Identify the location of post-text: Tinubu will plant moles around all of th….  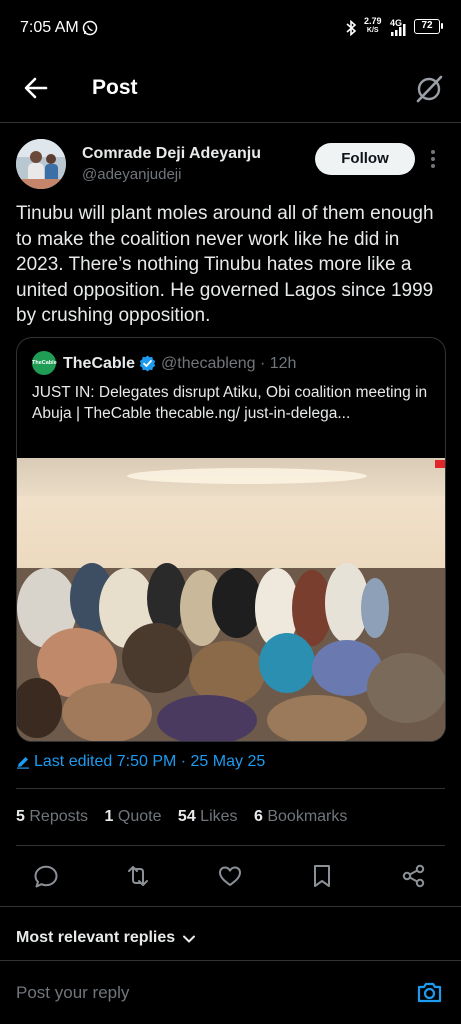
(225, 264).